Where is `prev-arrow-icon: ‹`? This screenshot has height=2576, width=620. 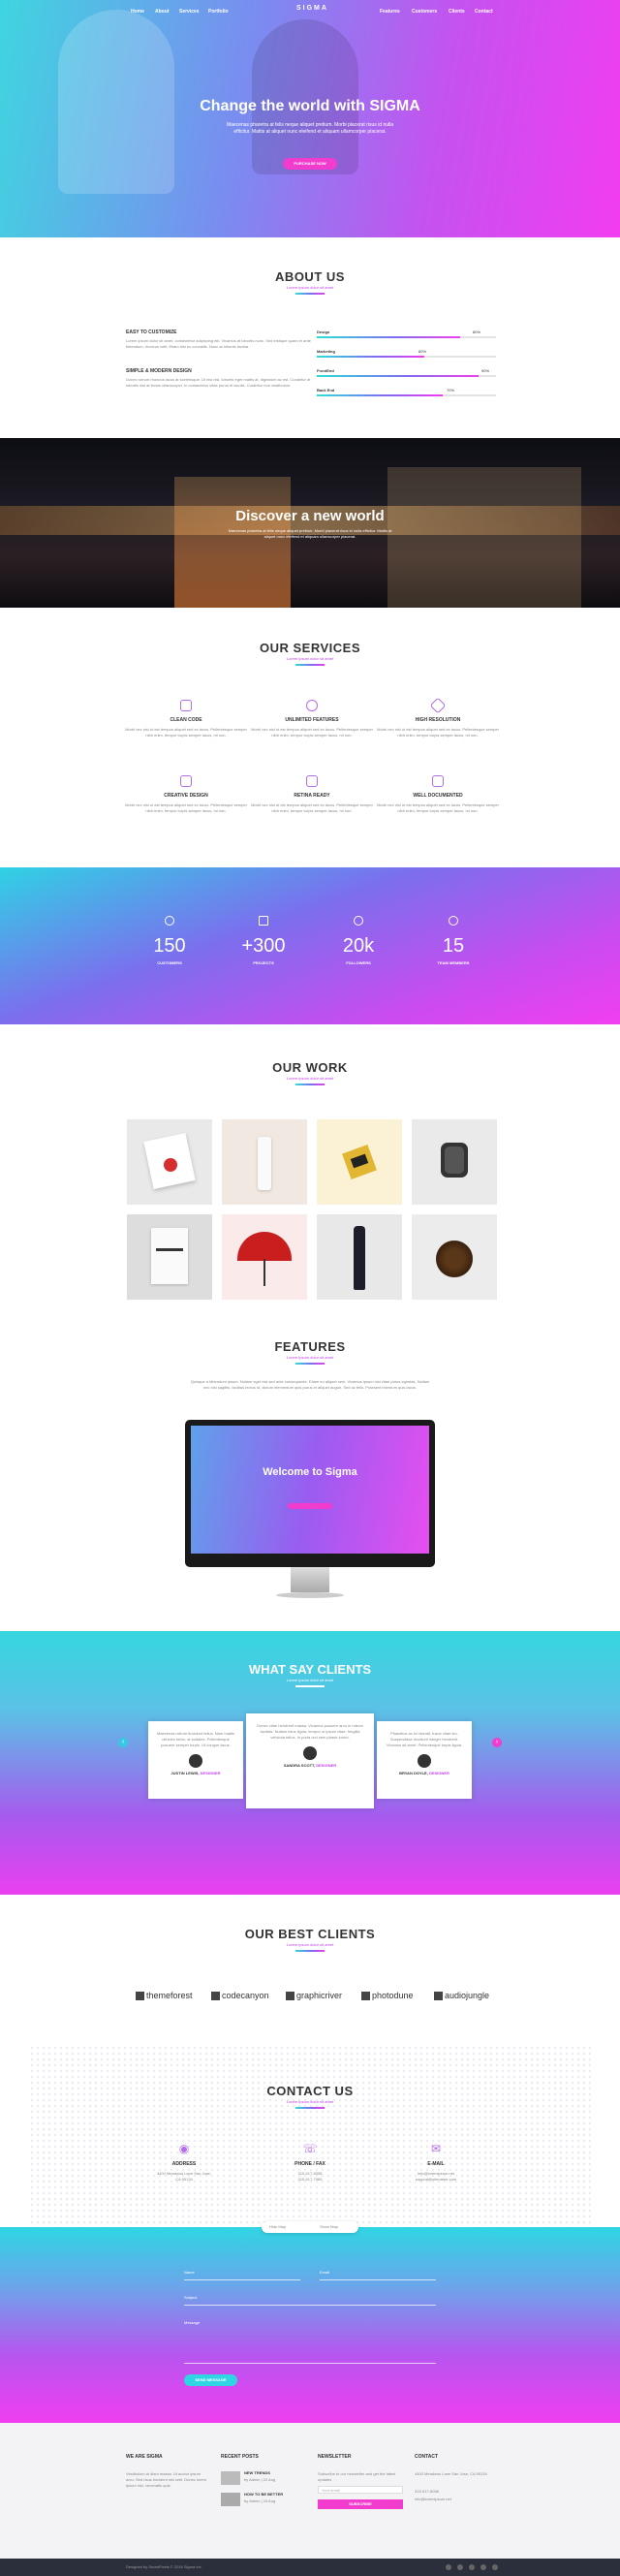 prev-arrow-icon: ‹ is located at coordinates (123, 1742).